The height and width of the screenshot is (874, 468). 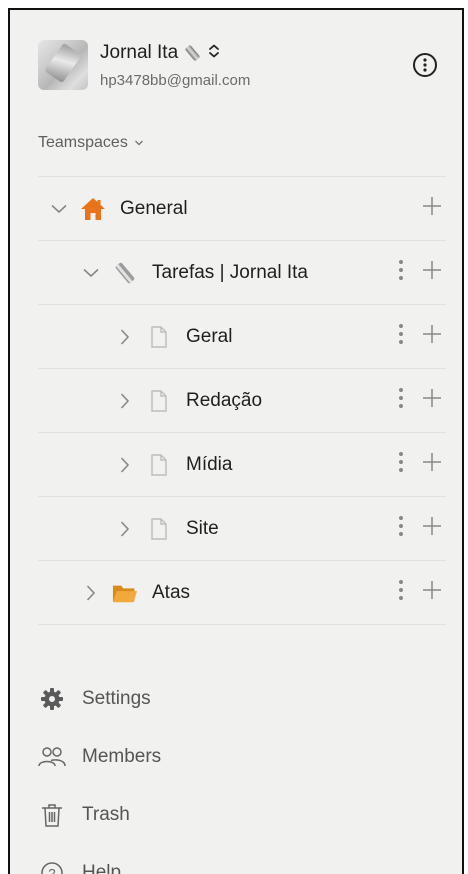 I want to click on home-icon, so click(x=93, y=209).